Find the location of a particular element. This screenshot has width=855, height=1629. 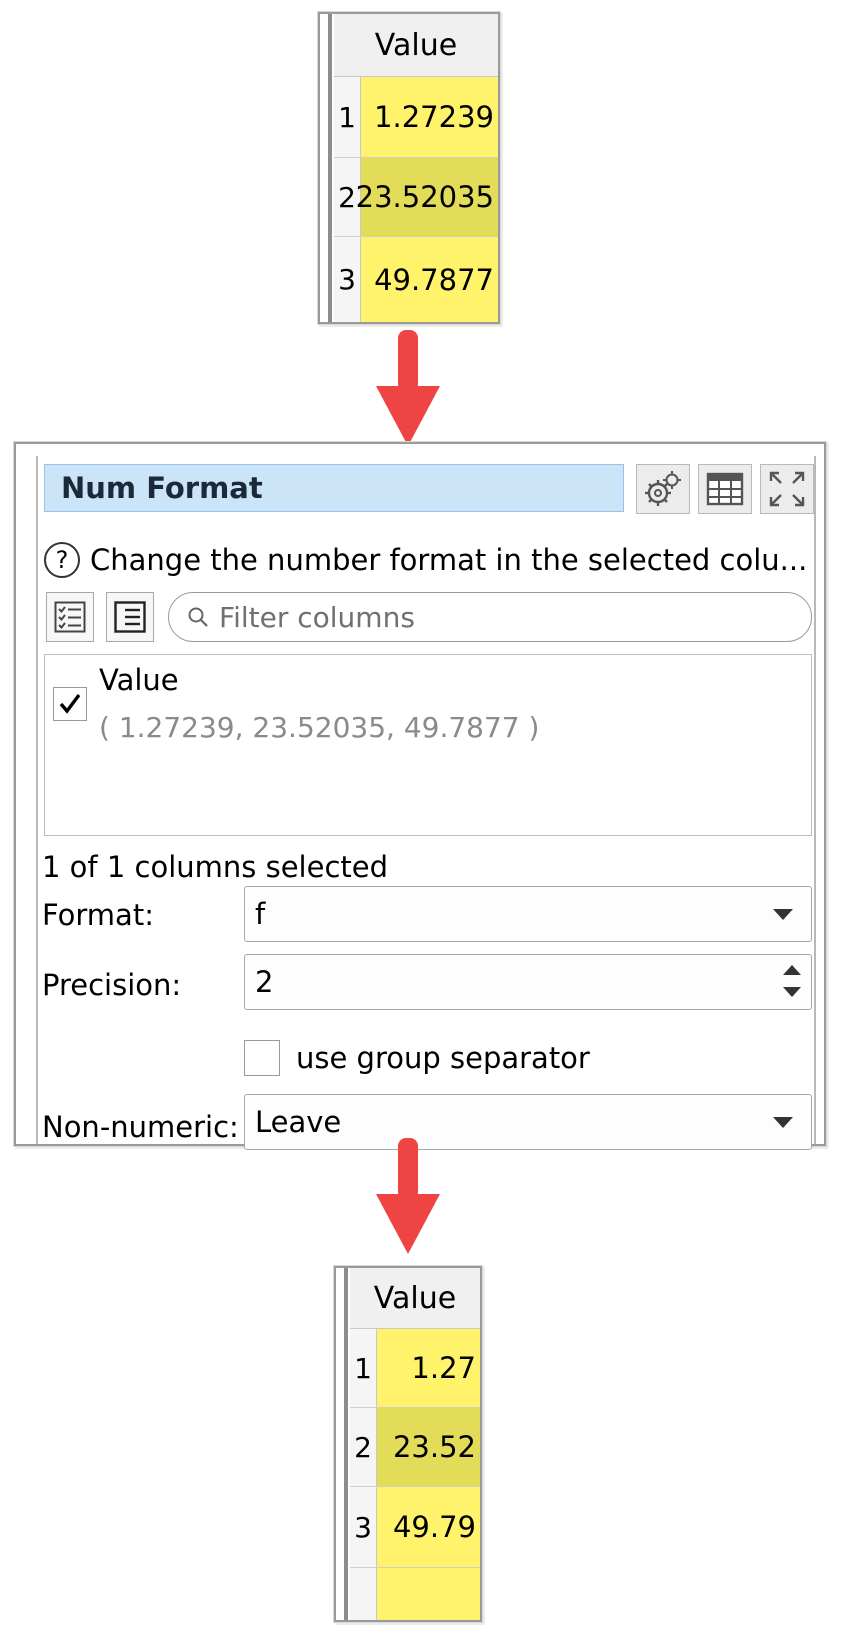

maximize-button is located at coordinates (787, 489).